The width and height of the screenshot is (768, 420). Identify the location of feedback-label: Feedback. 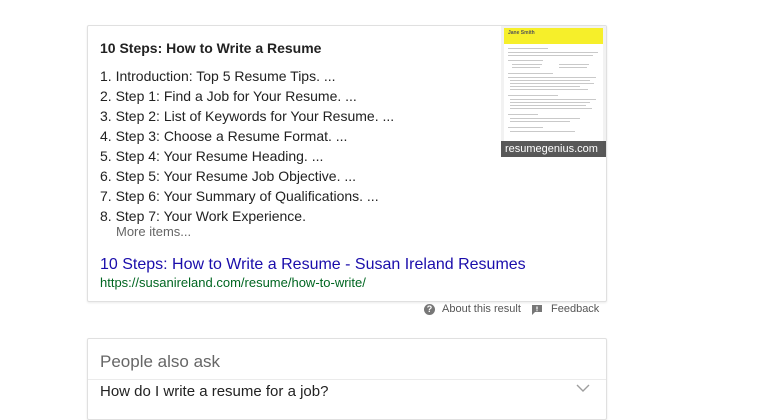
(575, 309).